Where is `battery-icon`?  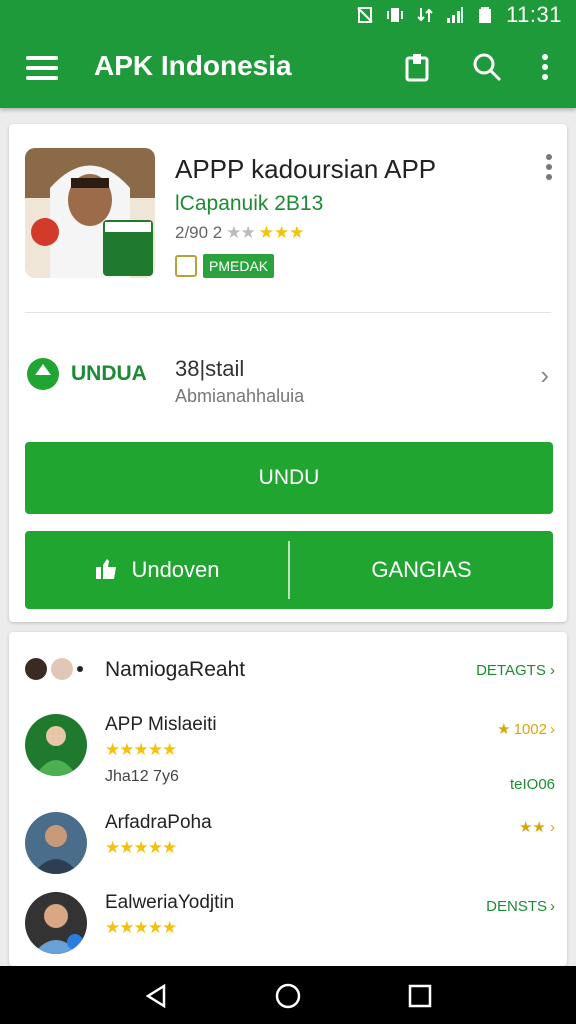
battery-icon is located at coordinates (485, 15).